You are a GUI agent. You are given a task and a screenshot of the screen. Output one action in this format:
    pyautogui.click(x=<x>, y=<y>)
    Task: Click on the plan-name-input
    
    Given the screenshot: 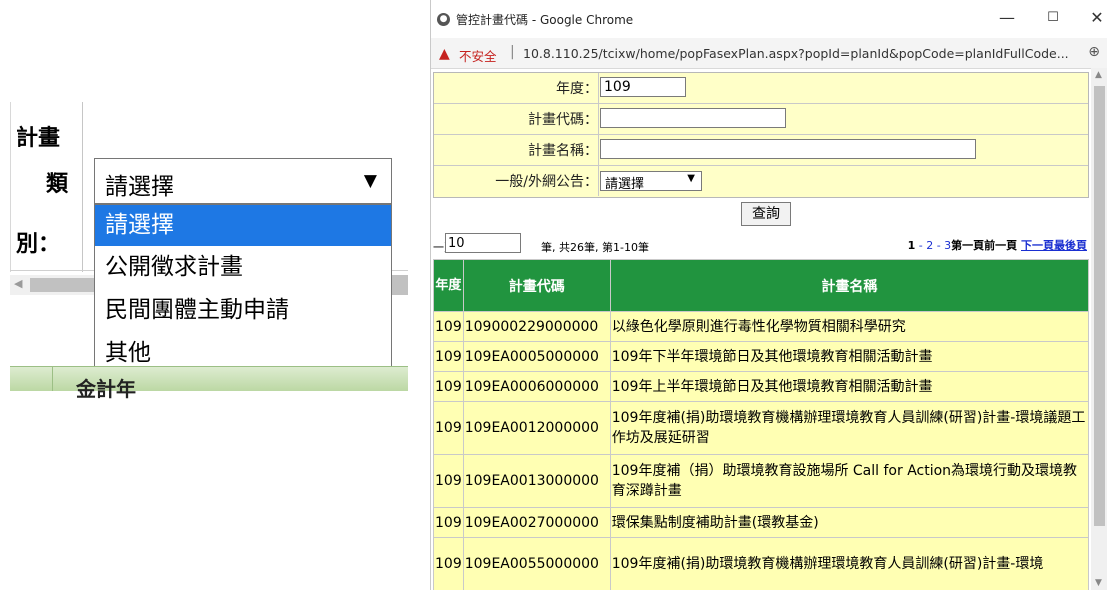 What is the action you would take?
    pyautogui.click(x=788, y=149)
    